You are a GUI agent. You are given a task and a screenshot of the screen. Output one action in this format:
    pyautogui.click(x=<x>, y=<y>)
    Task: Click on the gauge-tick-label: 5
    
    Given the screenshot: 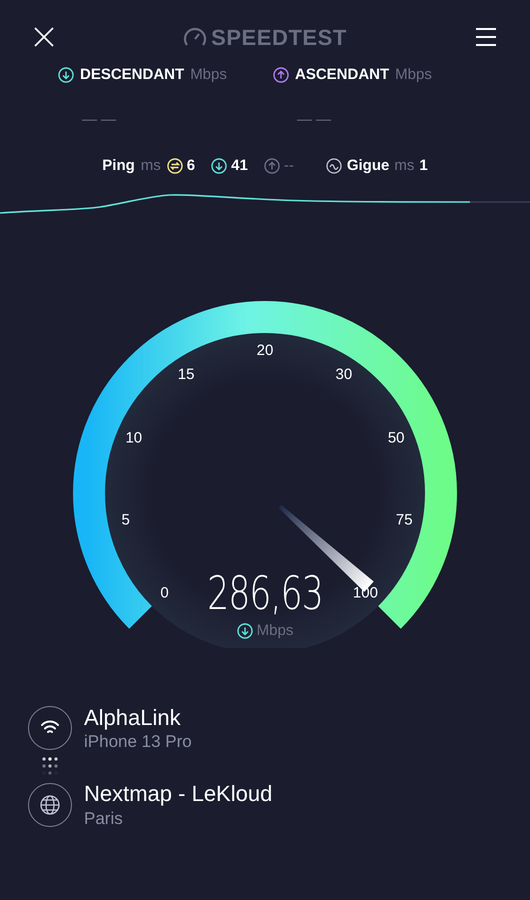 What is the action you would take?
    pyautogui.click(x=126, y=519)
    